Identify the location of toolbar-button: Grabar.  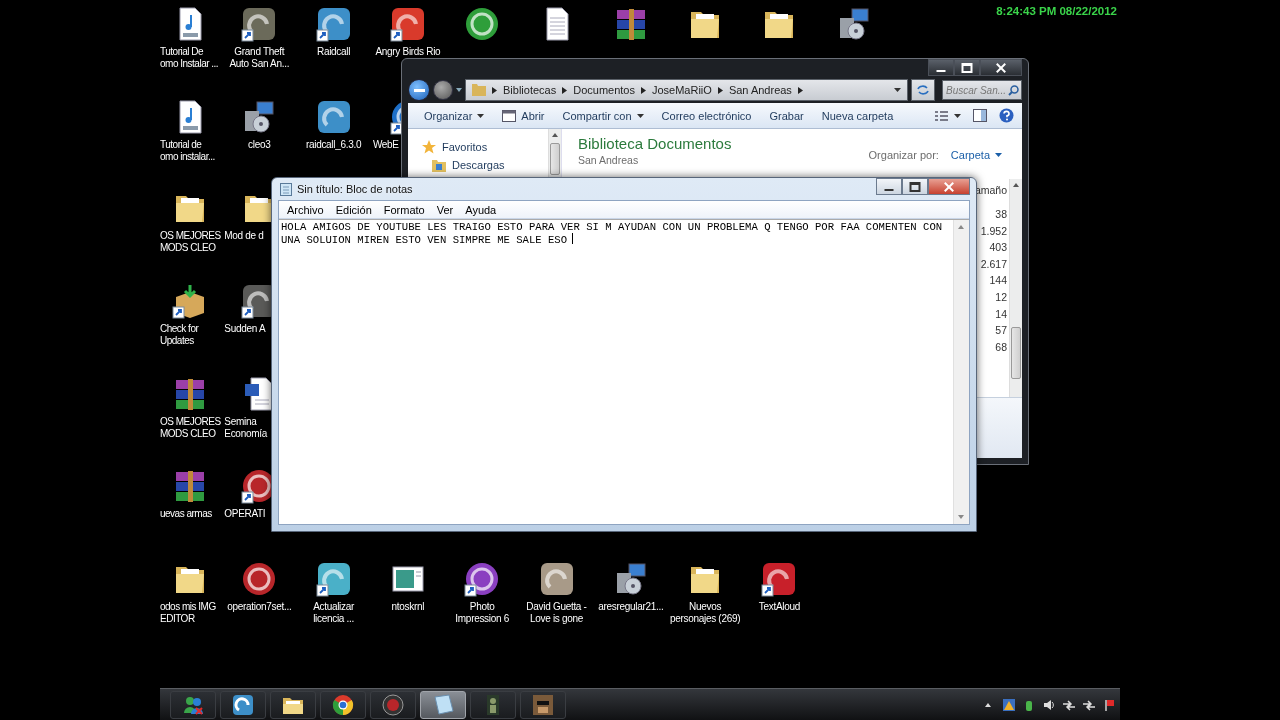
(786, 115).